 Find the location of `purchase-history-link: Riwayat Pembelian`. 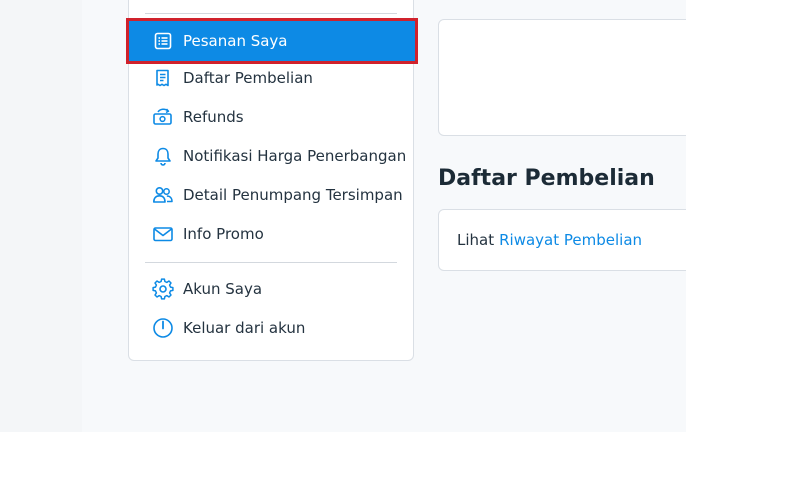

purchase-history-link: Riwayat Pembelian is located at coordinates (570, 240).